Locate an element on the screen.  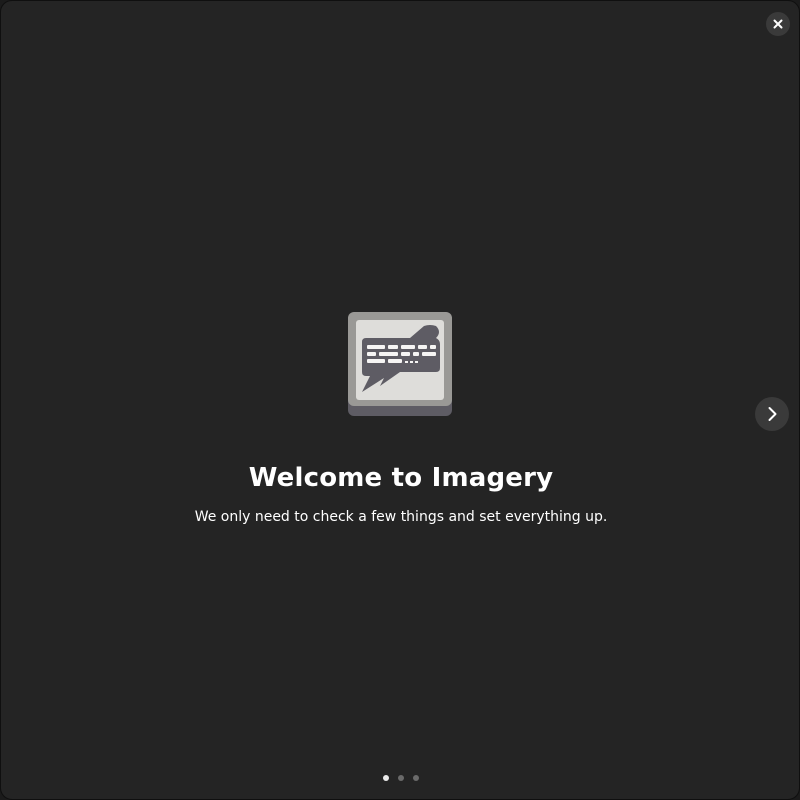
page-indicator is located at coordinates (400, 778).